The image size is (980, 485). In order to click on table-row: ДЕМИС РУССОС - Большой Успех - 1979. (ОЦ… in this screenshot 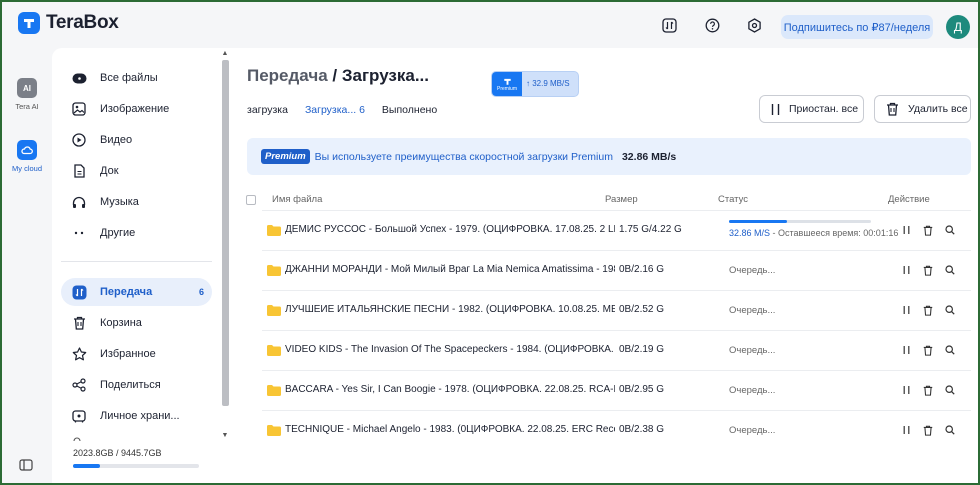, I will do `click(616, 230)`.